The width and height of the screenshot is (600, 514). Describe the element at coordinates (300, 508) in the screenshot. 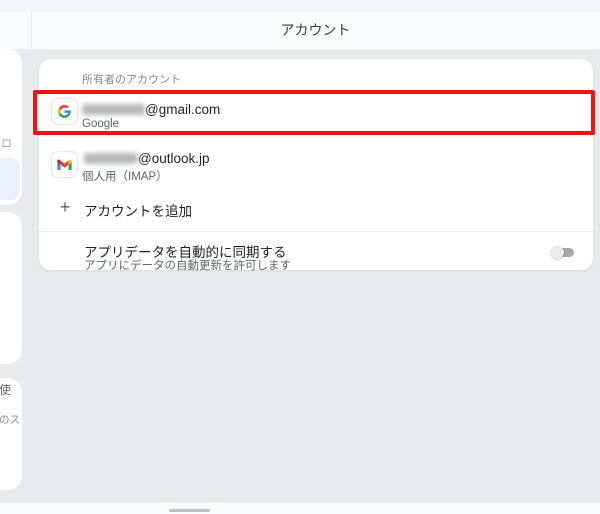

I see `gesture-bar` at that location.